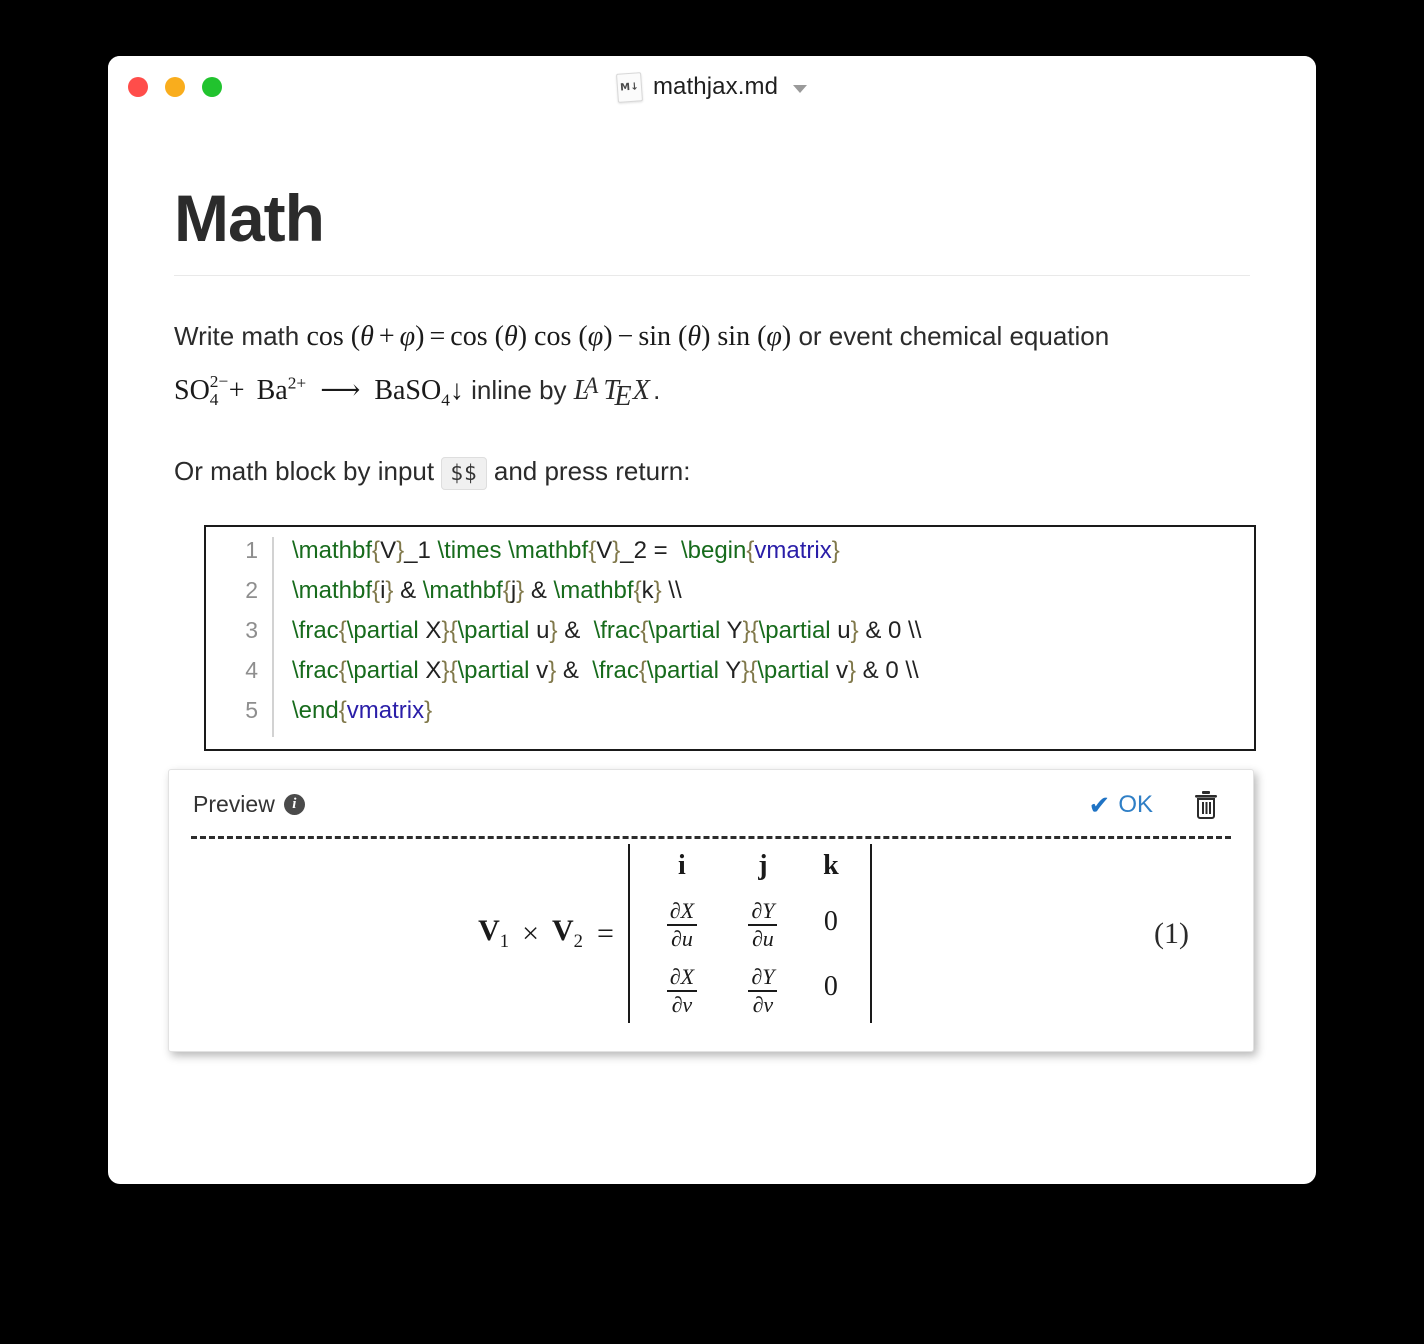 The width and height of the screenshot is (1424, 1344). I want to click on fraction-numerator: ∂Y, so click(763, 976).